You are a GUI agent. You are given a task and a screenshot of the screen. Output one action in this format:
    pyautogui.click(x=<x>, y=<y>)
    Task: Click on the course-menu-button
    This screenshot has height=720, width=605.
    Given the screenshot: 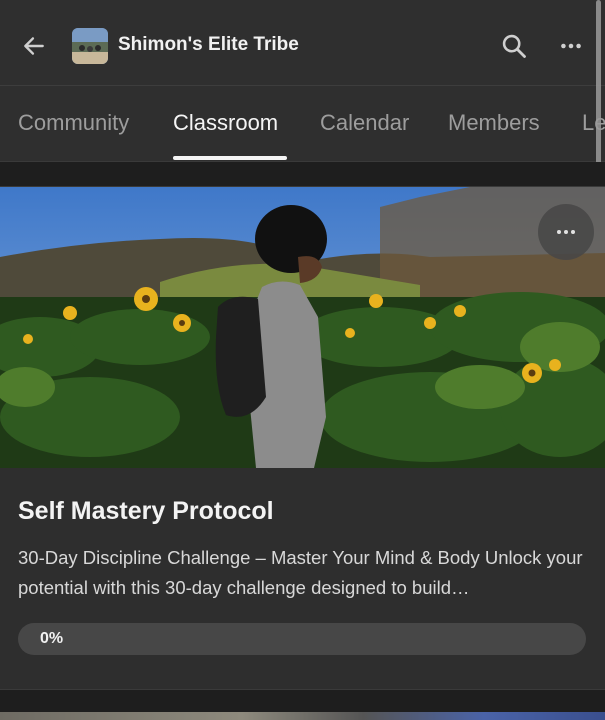 What is the action you would take?
    pyautogui.click(x=566, y=232)
    